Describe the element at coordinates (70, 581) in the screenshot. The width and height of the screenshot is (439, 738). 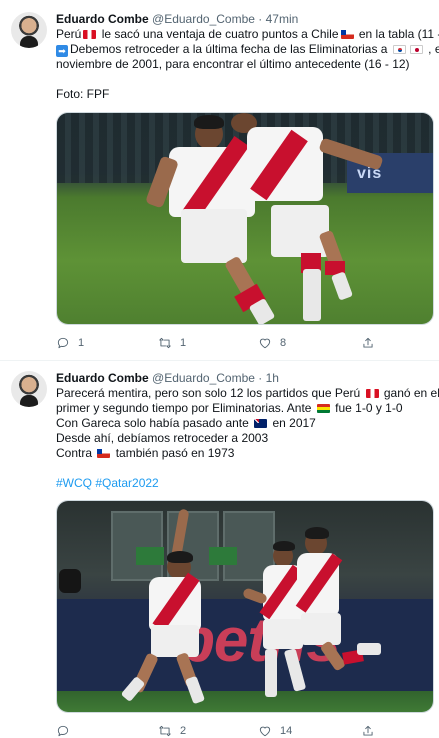
I see `camera-figure` at that location.